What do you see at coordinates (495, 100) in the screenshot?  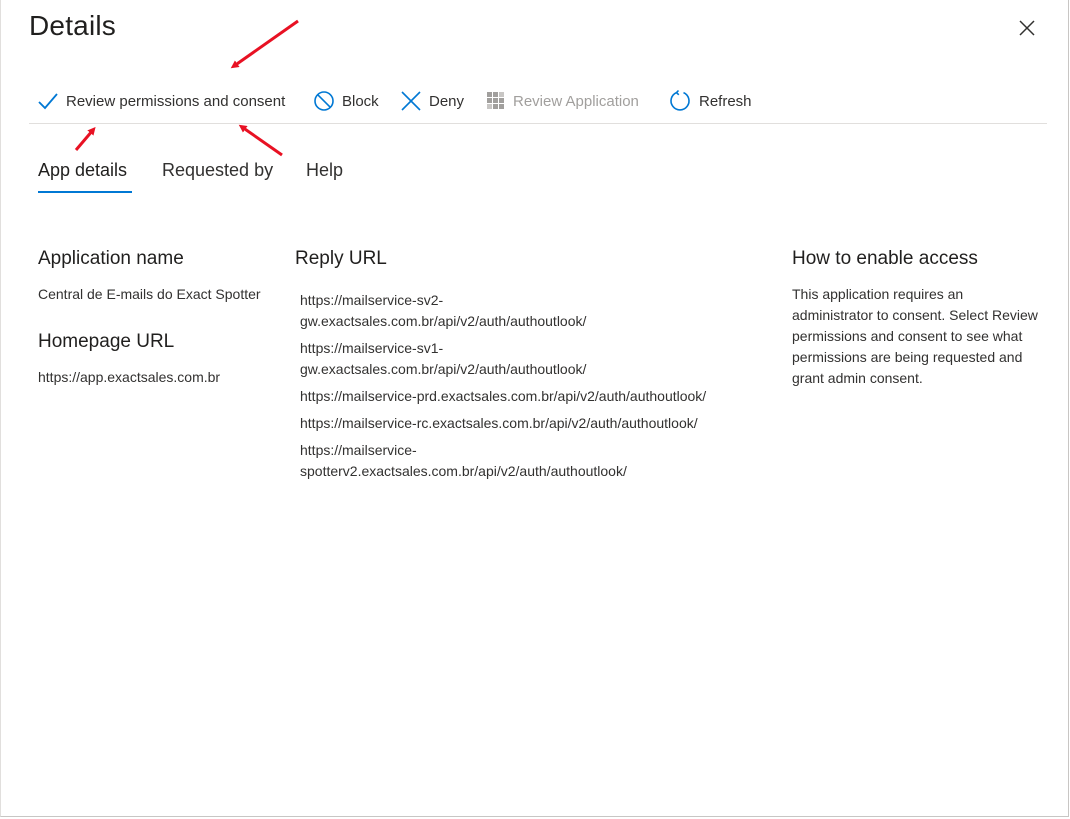 I see `grid-icon` at bounding box center [495, 100].